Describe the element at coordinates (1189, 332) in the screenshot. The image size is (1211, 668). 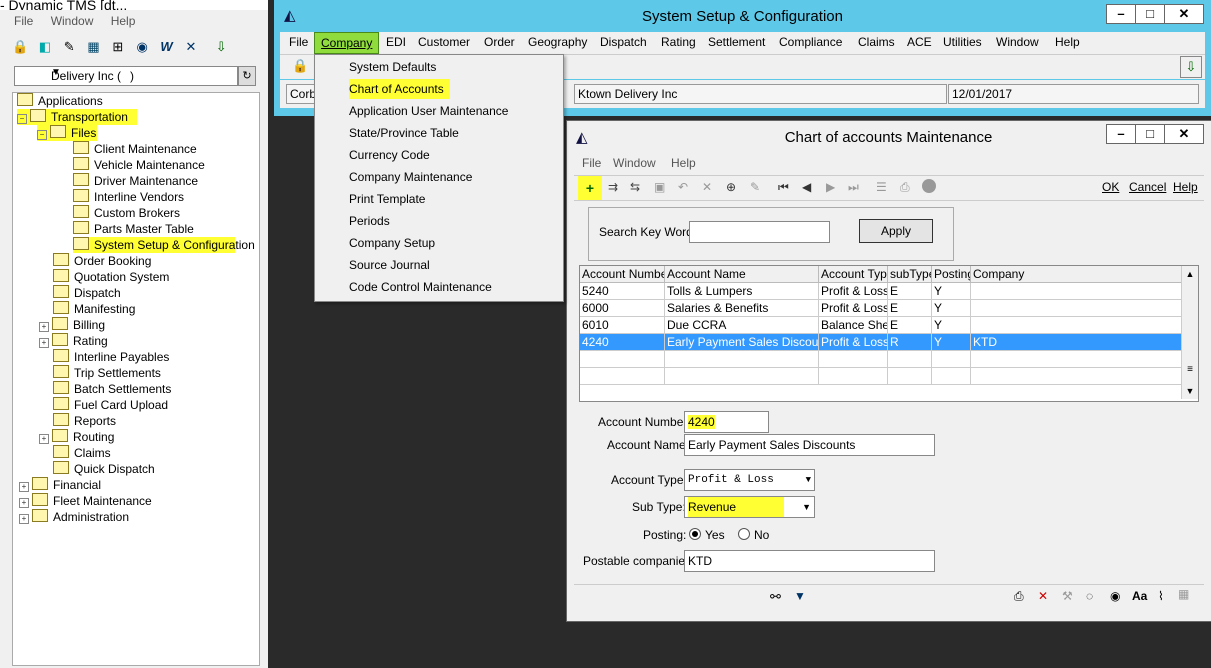
I see `table-scrollbar: ▲ ≡ ▼` at that location.